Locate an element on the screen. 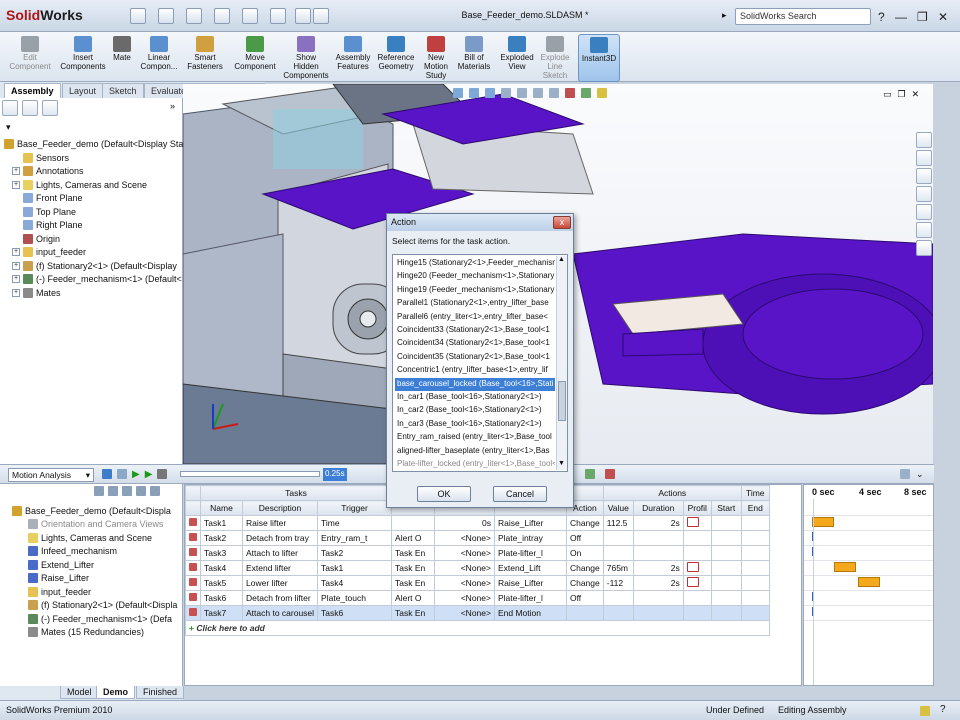 This screenshot has width=960, height=720. cell-desc: Lower lifter is located at coordinates (280, 583).